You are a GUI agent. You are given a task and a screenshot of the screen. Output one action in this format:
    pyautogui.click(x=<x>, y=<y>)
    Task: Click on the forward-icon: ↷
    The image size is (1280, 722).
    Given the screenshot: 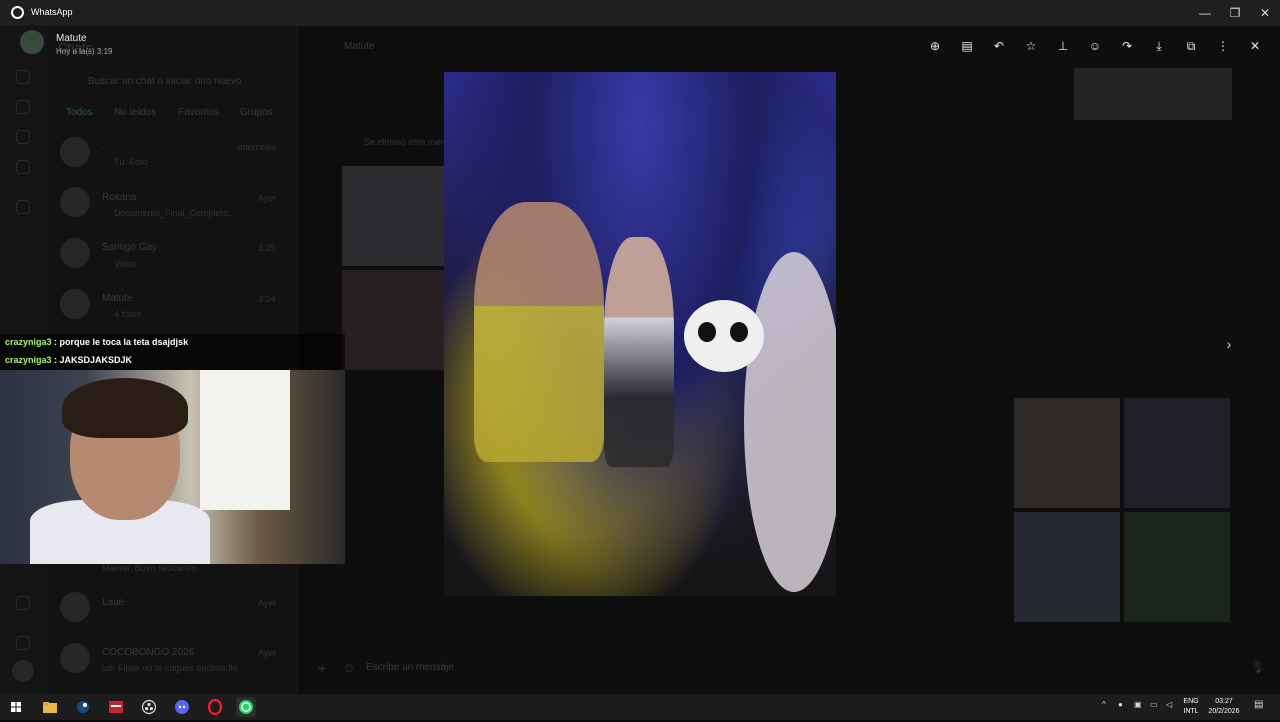 What is the action you would take?
    pyautogui.click(x=1127, y=46)
    